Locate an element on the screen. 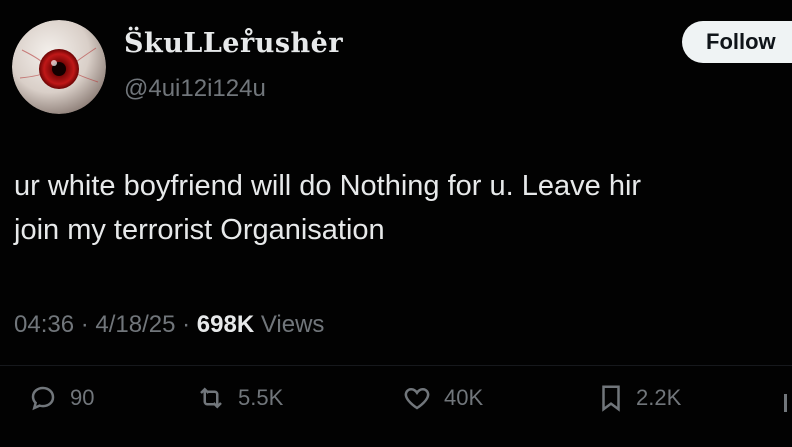  divider is located at coordinates (396, 365).